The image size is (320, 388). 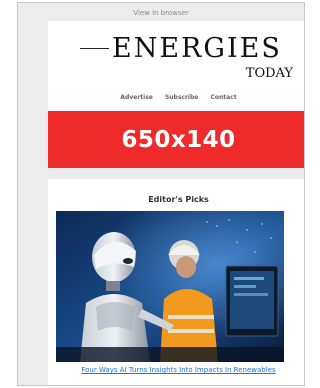 What do you see at coordinates (176, 139) in the screenshot?
I see `ad-banner: 650x140` at bounding box center [176, 139].